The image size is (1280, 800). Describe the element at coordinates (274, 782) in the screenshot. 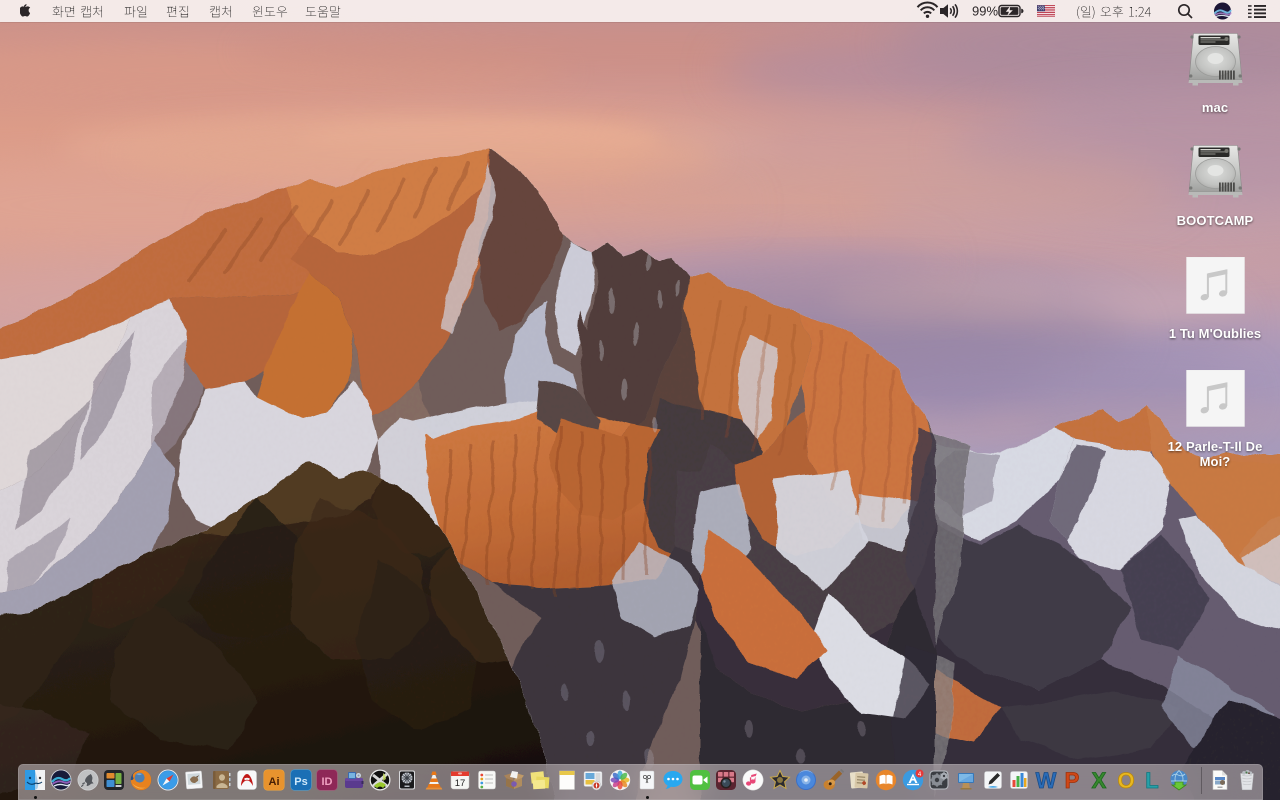

I see `svg-text: Ai` at that location.